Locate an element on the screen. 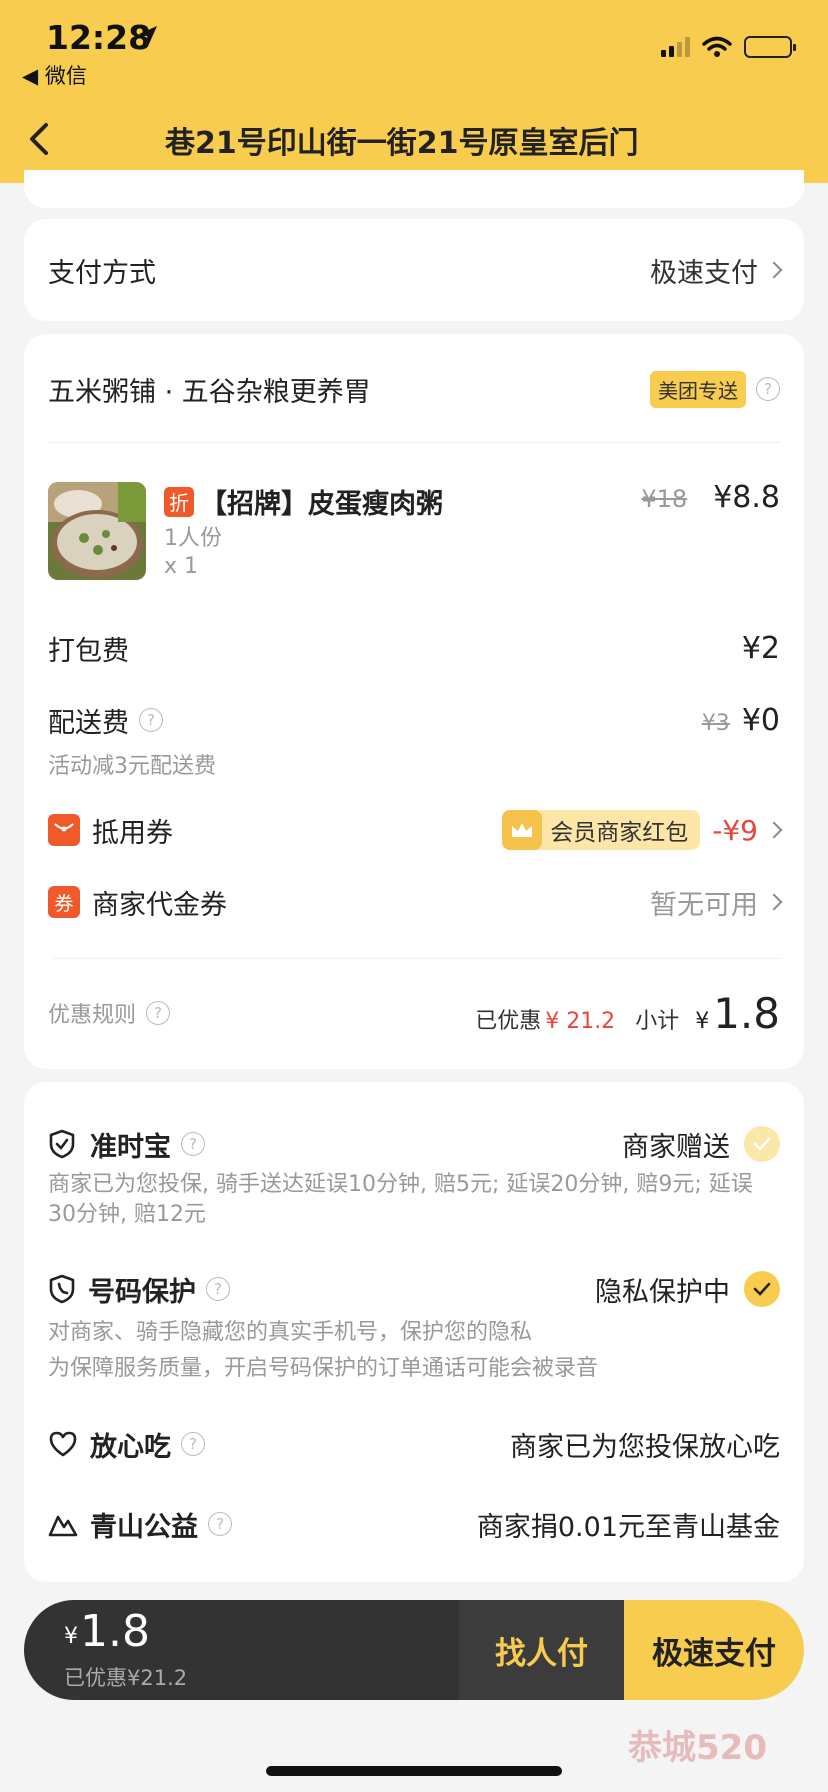  item-spec: 1人份 is located at coordinates (193, 538).